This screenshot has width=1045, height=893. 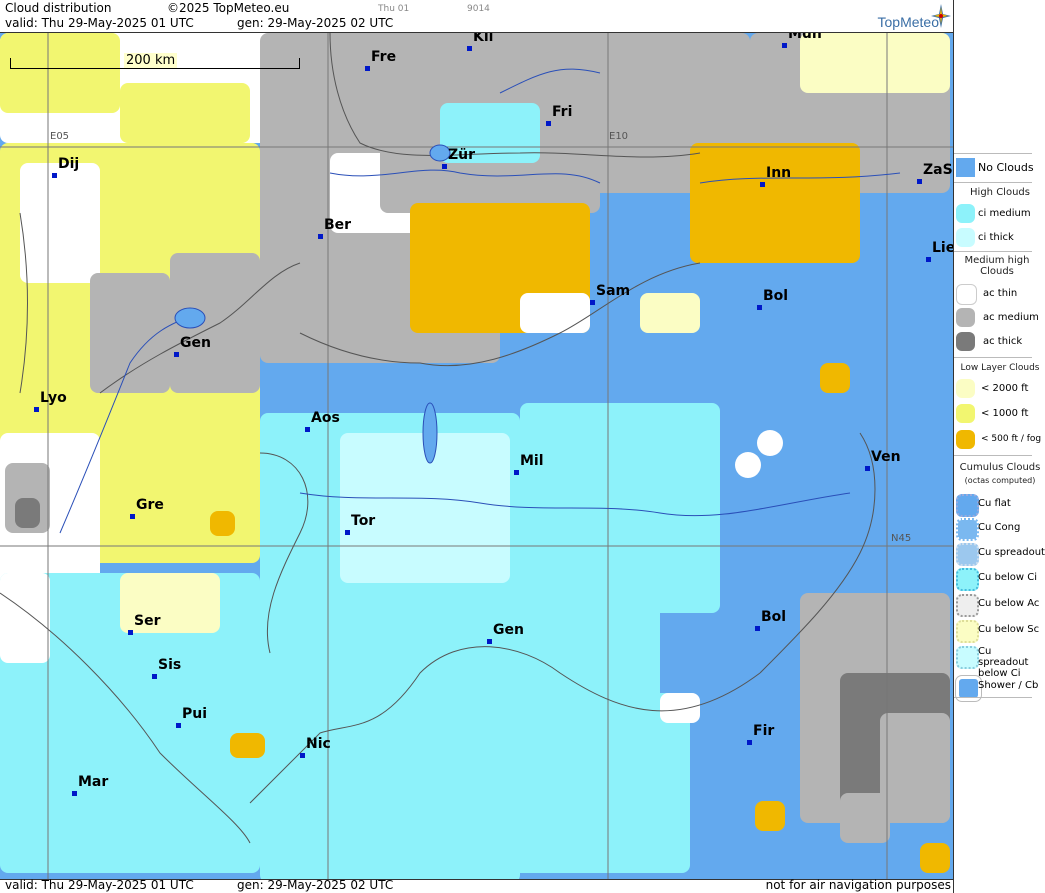 I want to click on grid-label-e05: E05, so click(x=60, y=136).